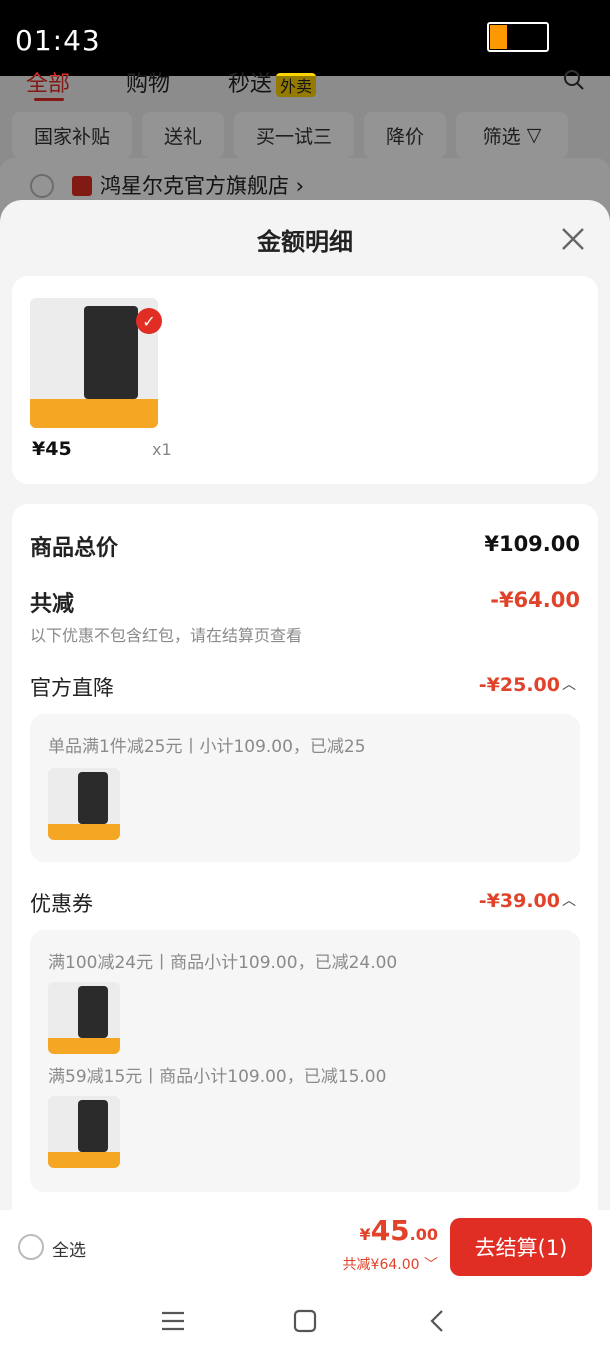  I want to click on product-quantity: x1, so click(162, 449).